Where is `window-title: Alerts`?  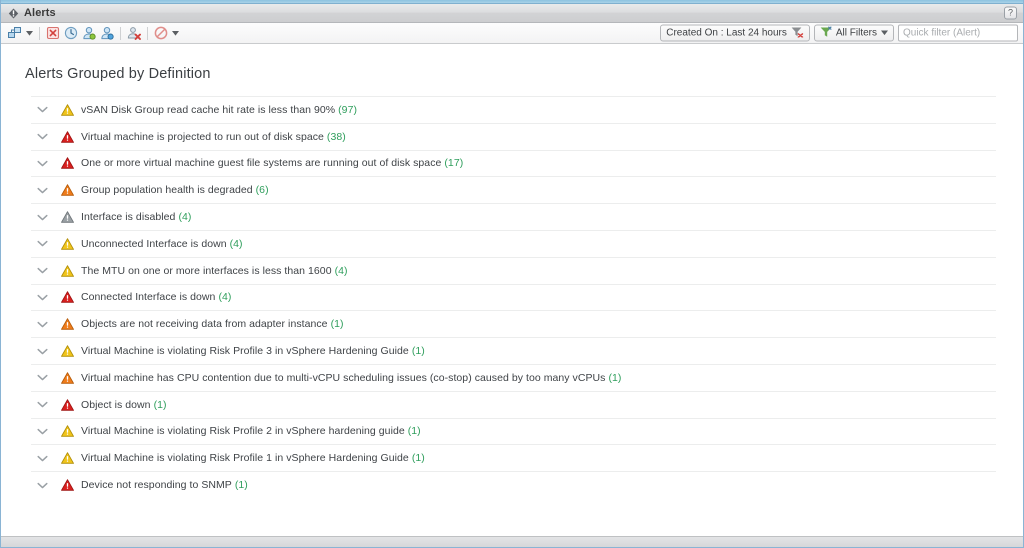
window-title: Alerts is located at coordinates (40, 13).